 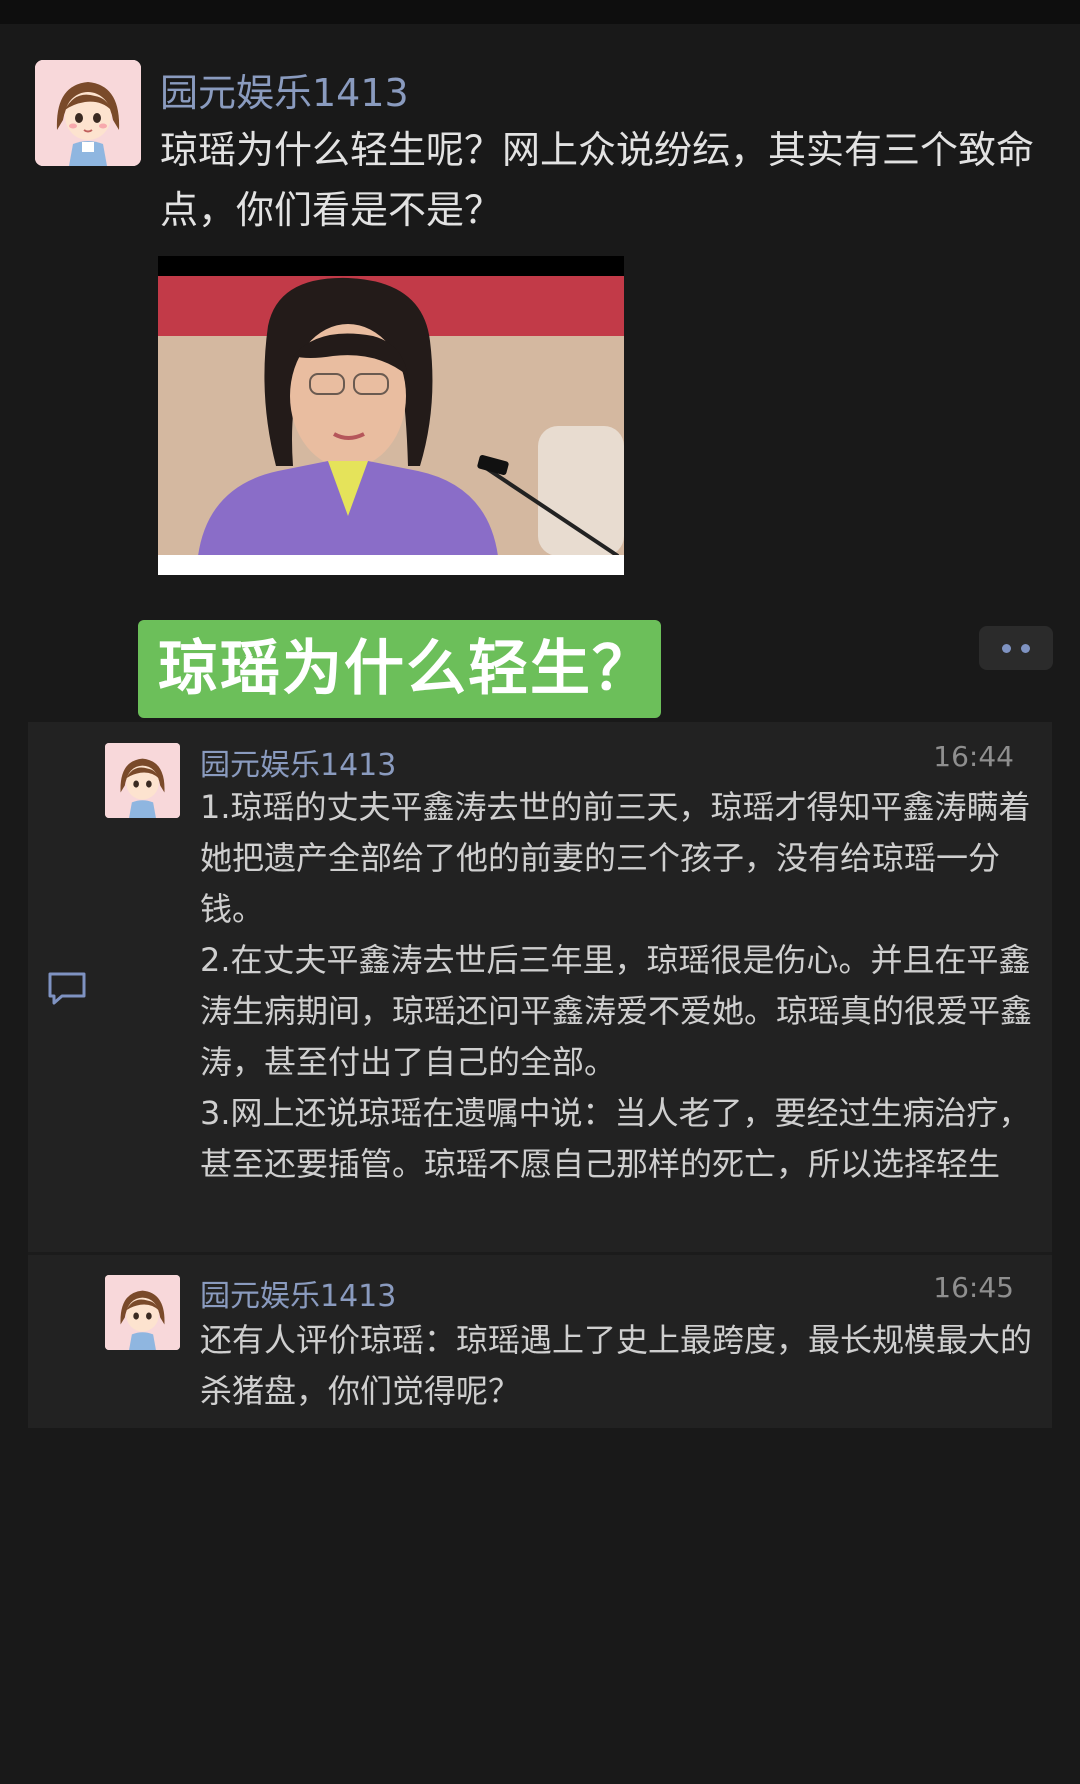 What do you see at coordinates (284, 89) in the screenshot?
I see `post-author-name: 园元娱乐1413` at bounding box center [284, 89].